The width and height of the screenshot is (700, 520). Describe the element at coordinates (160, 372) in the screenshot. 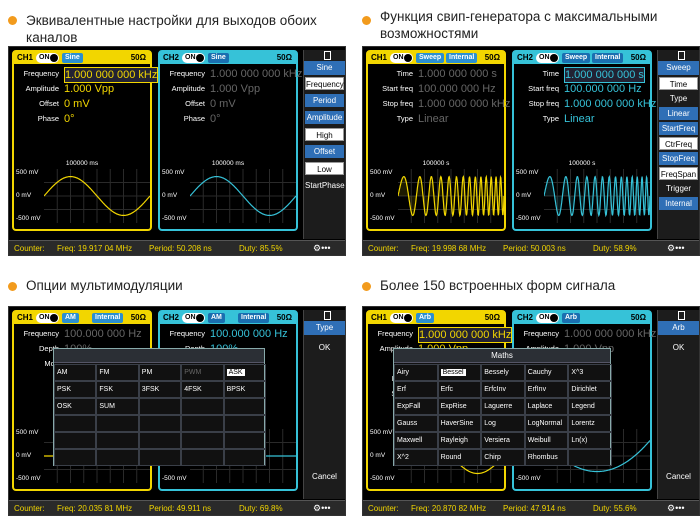

I see `dialog-option: PM` at that location.